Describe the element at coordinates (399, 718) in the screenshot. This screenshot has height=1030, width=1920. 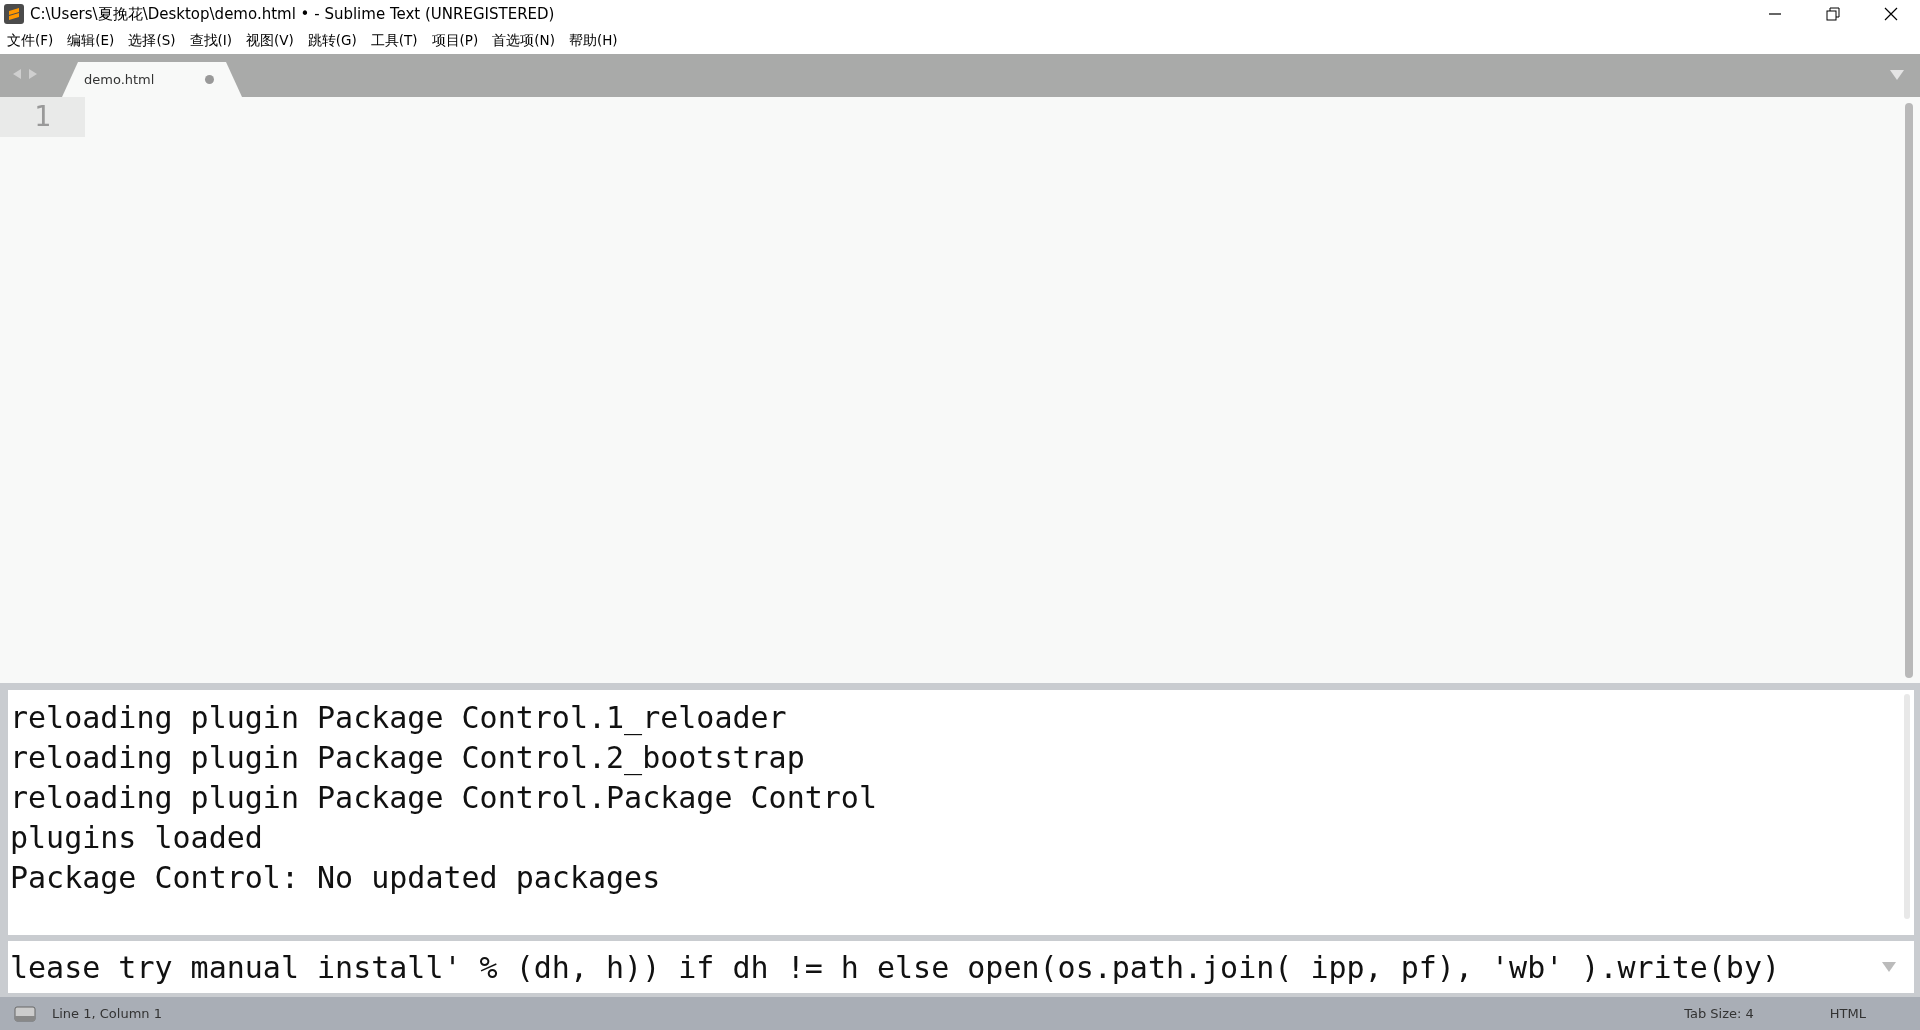
I see `console-line: reloading plugin Package Control.1_reloader` at that location.